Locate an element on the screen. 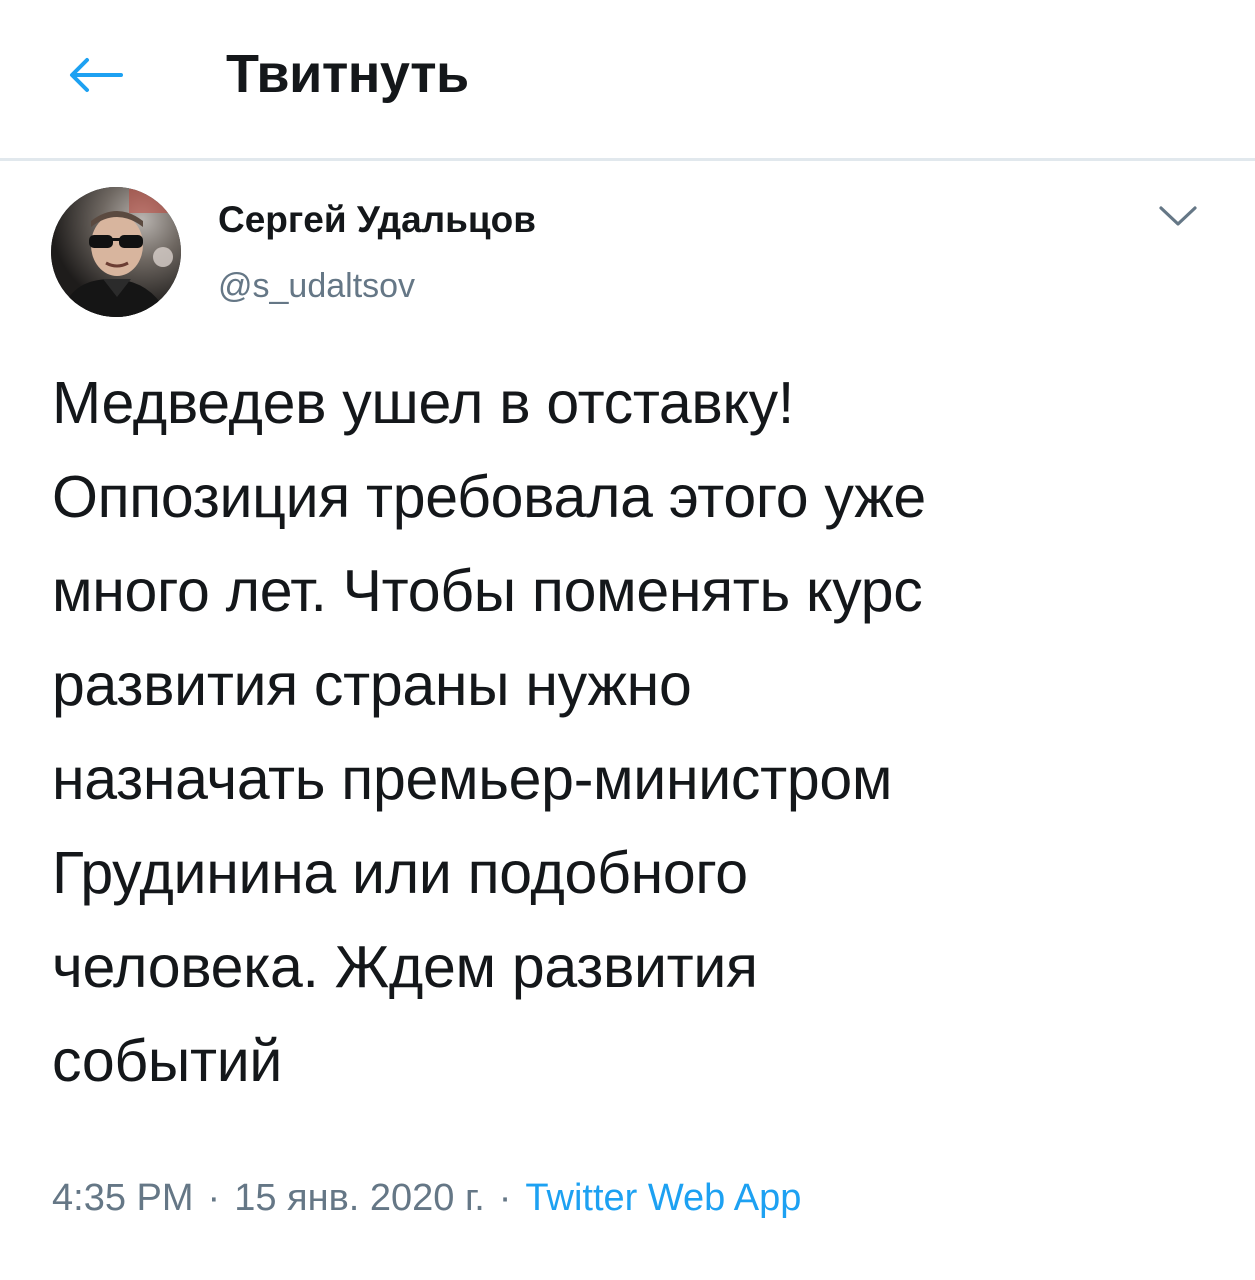 The height and width of the screenshot is (1280, 1255). chevron-down-icon is located at coordinates (1178, 216).